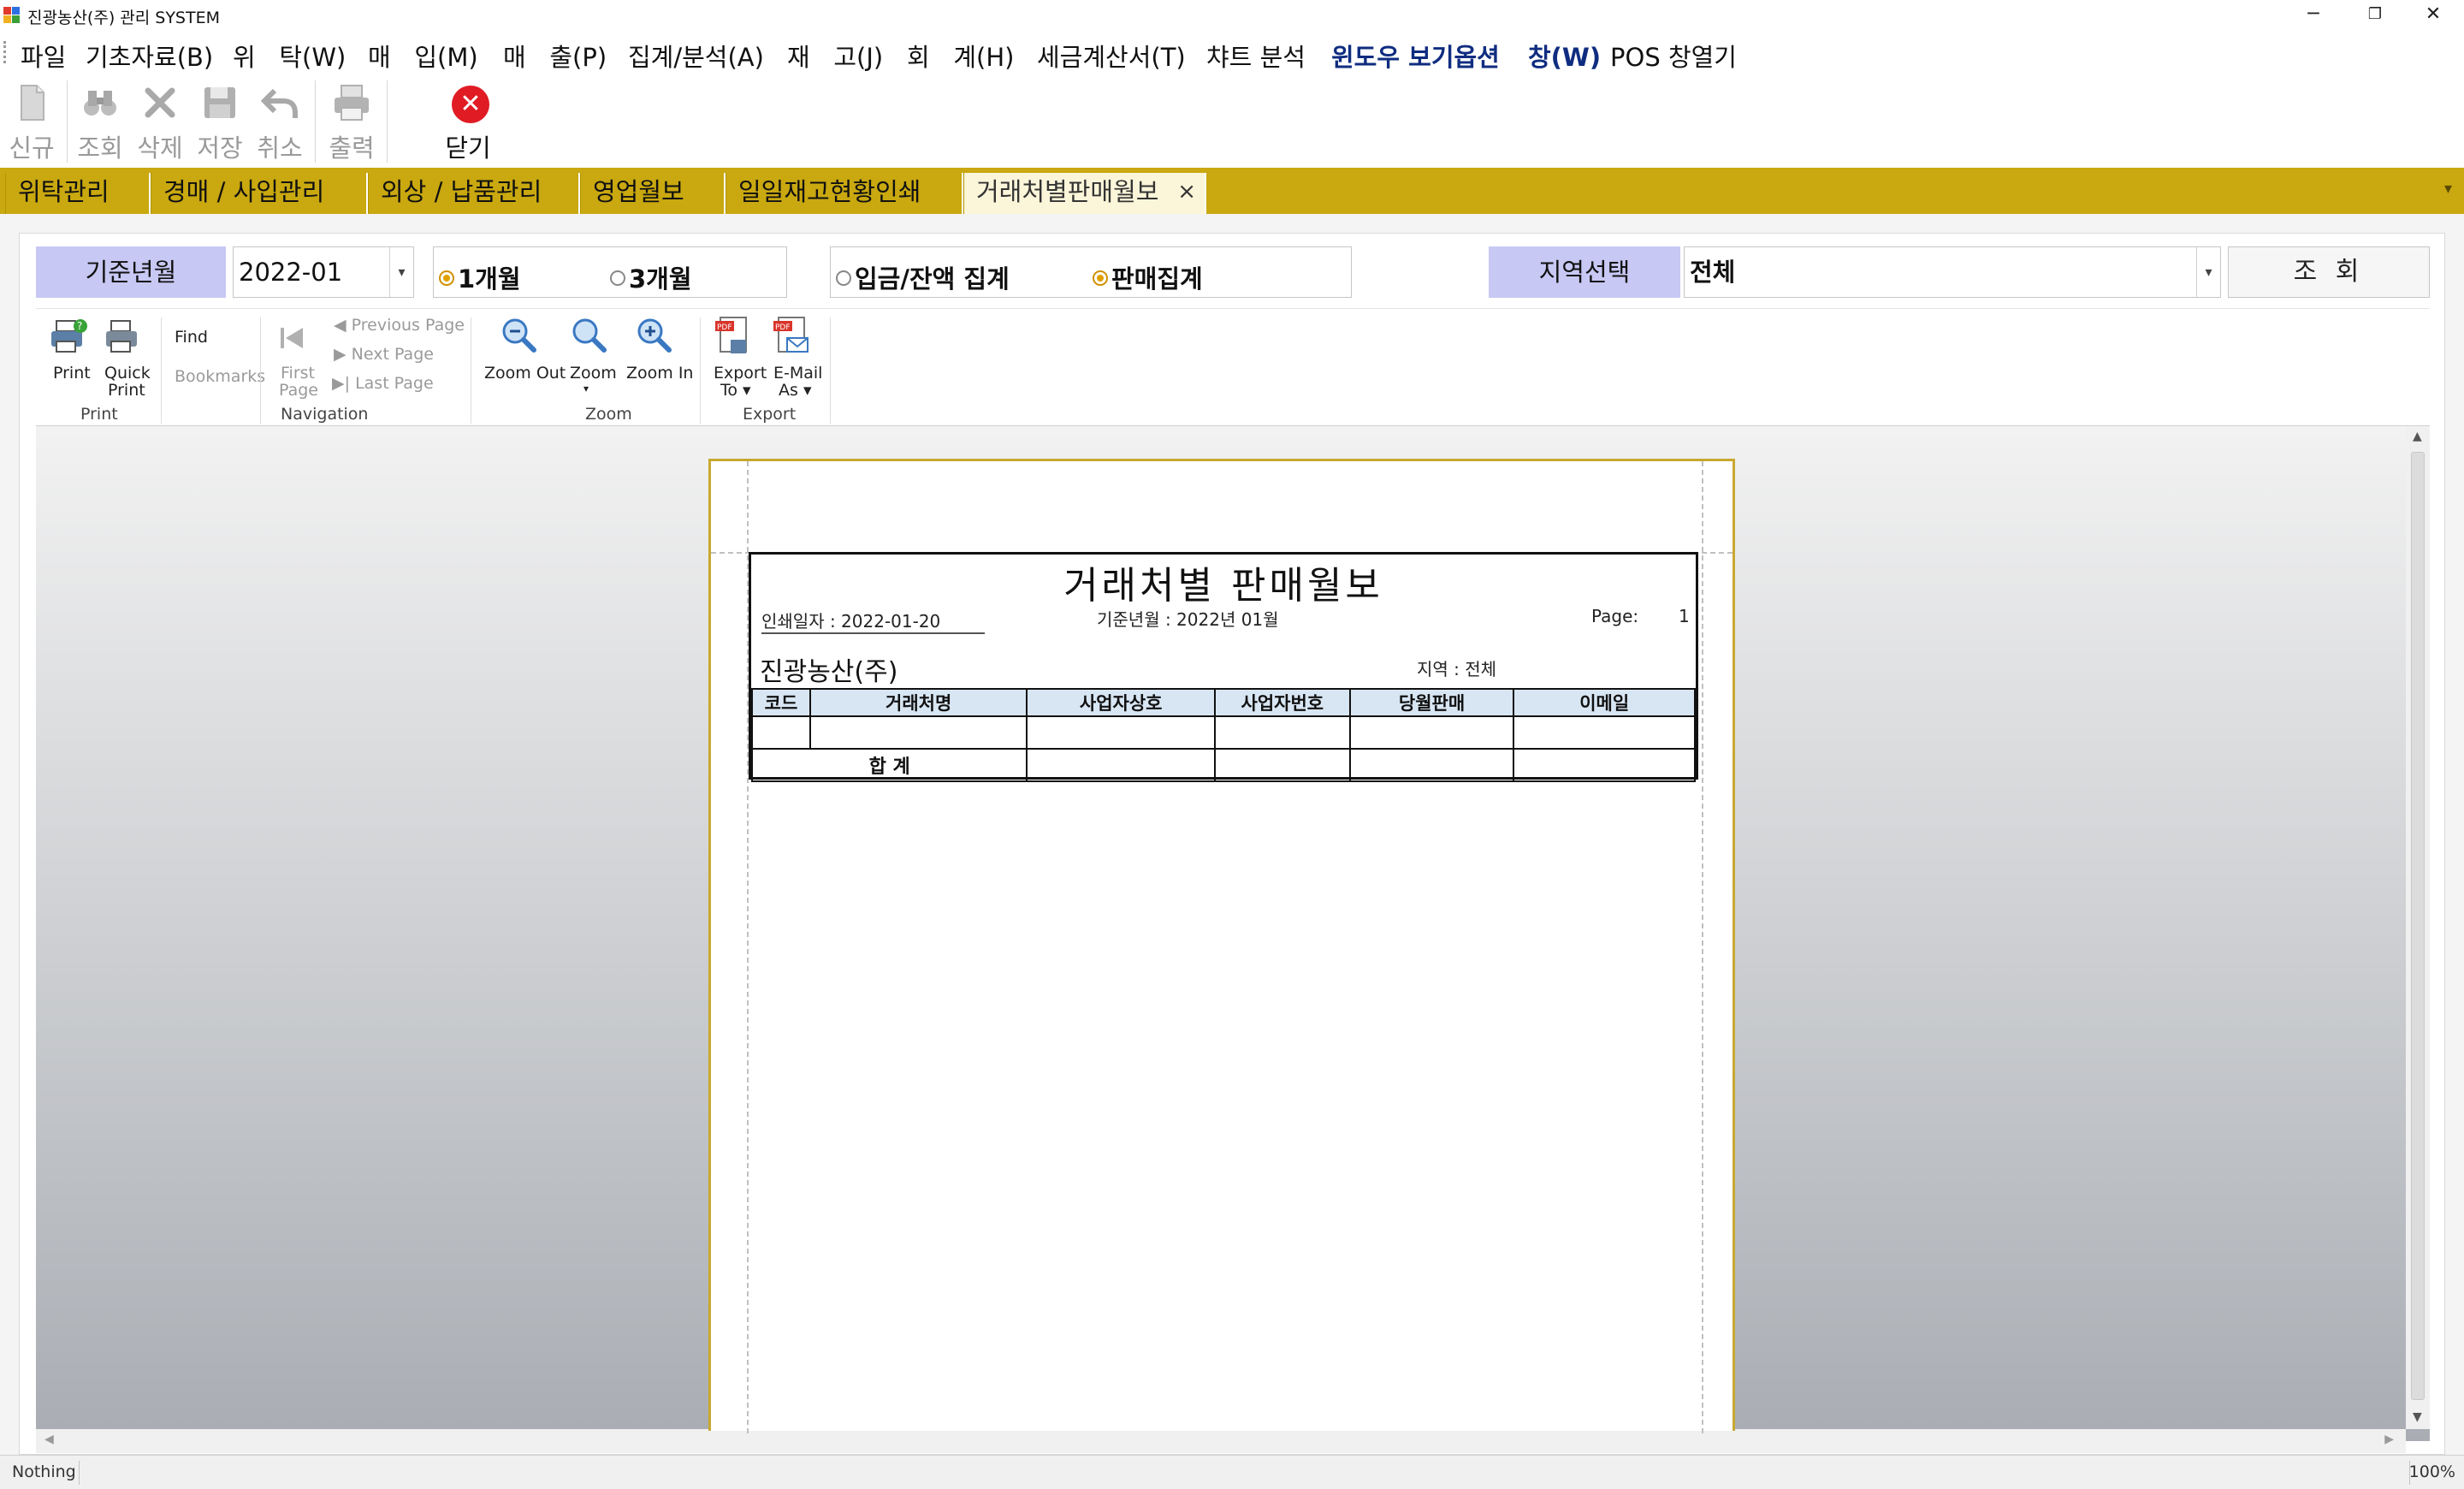  I want to click on zoom-button: Zoom, so click(593, 374).